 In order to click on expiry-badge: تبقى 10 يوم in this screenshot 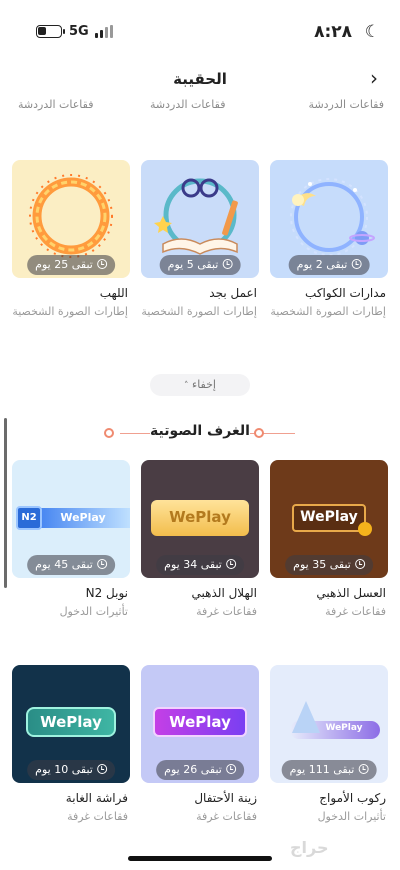, I will do `click(71, 770)`.